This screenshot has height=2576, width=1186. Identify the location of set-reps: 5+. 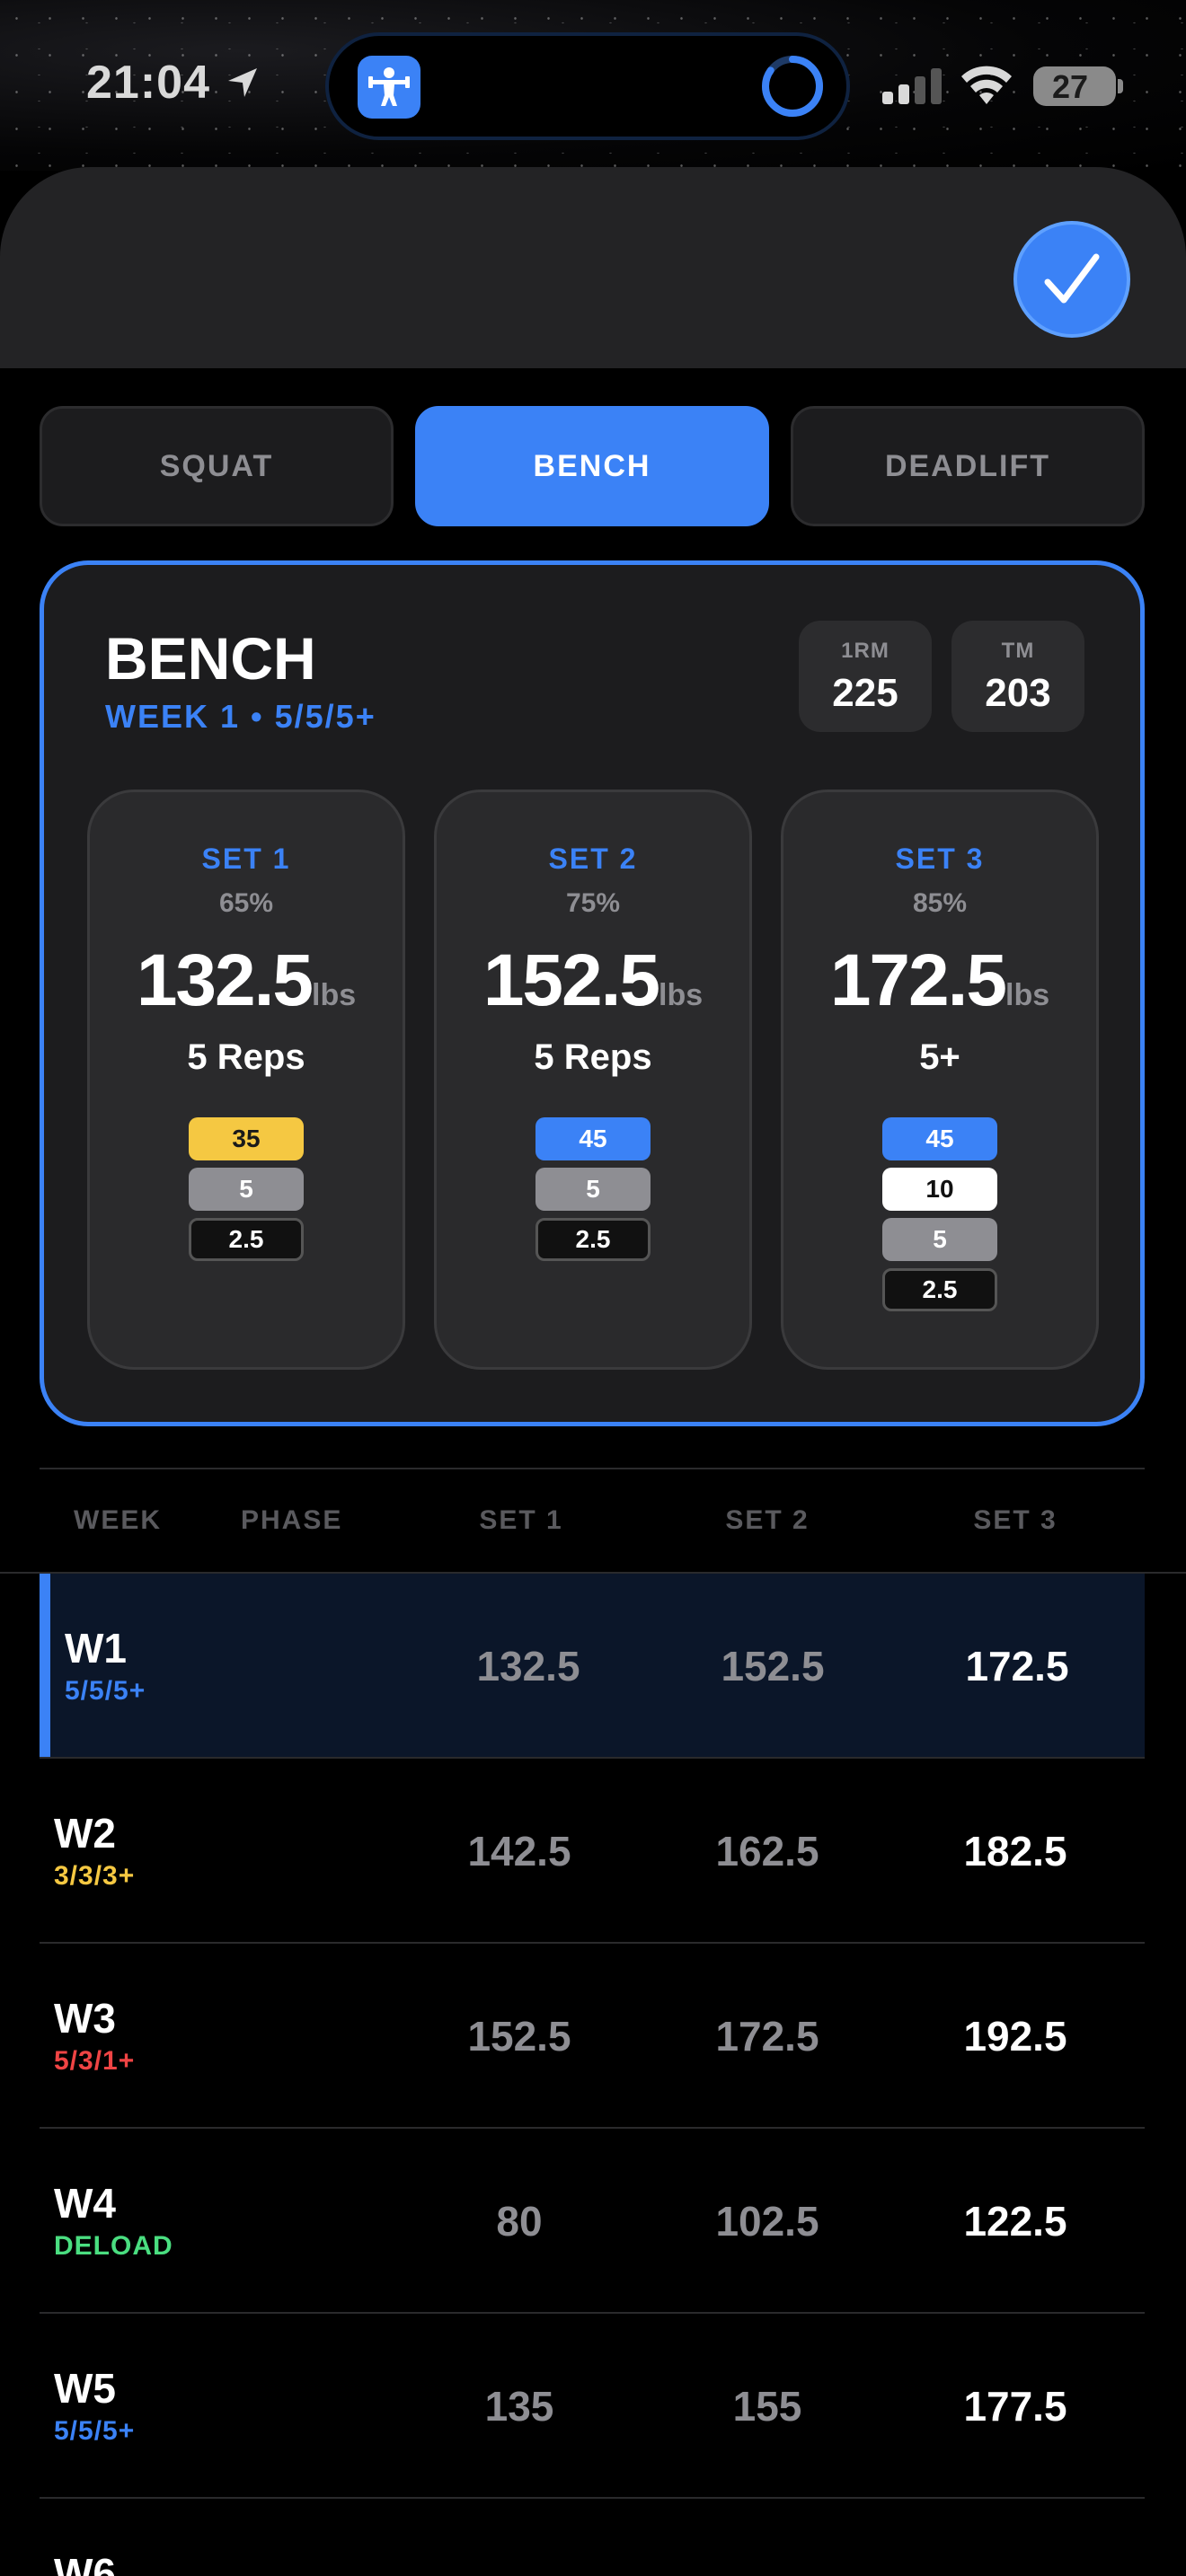
(939, 1057).